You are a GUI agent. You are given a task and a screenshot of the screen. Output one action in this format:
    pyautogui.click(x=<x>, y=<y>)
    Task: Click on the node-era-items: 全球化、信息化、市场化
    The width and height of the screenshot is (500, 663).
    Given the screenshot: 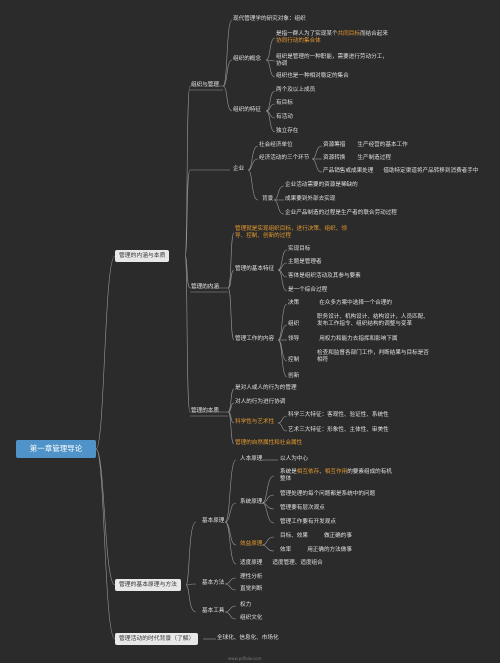 What is the action you would take?
    pyautogui.click(x=248, y=638)
    